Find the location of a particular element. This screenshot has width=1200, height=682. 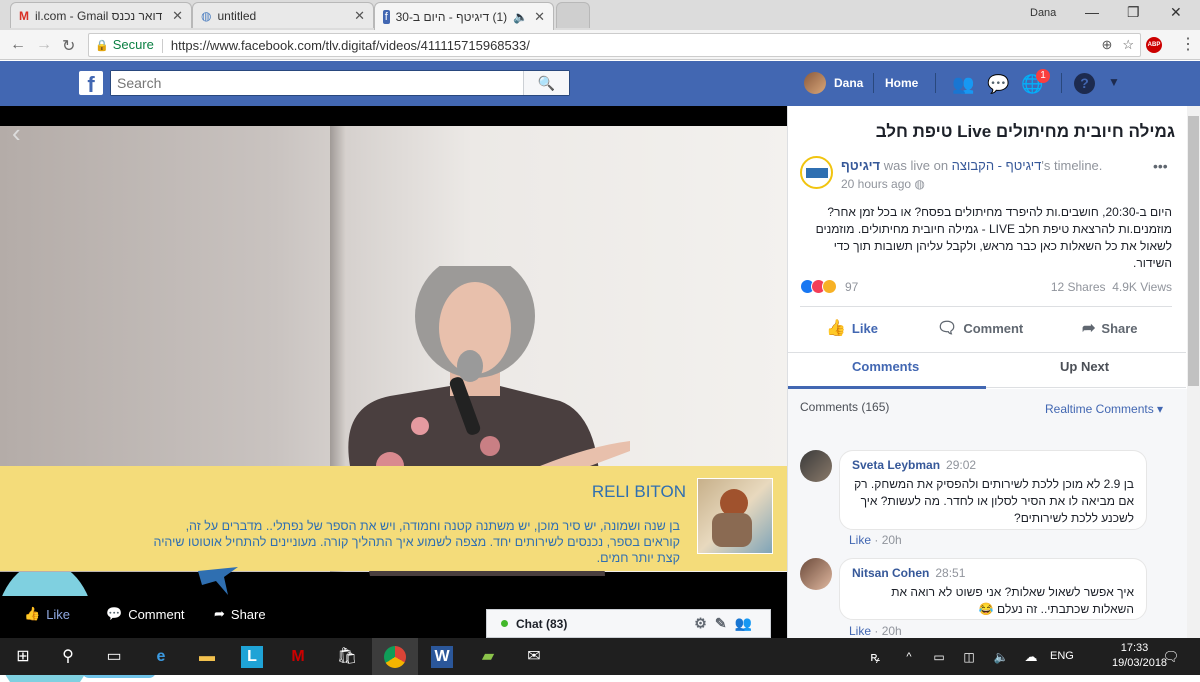

gear-icon: ⚙ is located at coordinates (704, 623).